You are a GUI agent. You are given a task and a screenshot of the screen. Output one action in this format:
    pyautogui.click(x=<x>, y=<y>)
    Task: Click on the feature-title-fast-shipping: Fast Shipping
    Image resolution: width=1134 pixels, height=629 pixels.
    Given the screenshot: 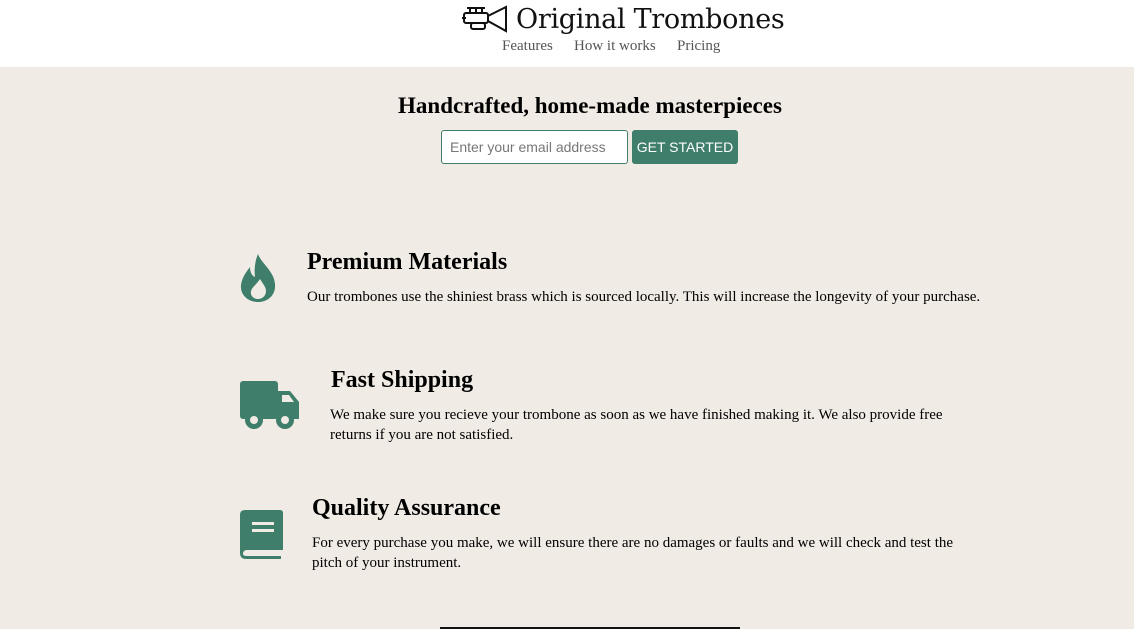 What is the action you would take?
    pyautogui.click(x=402, y=380)
    